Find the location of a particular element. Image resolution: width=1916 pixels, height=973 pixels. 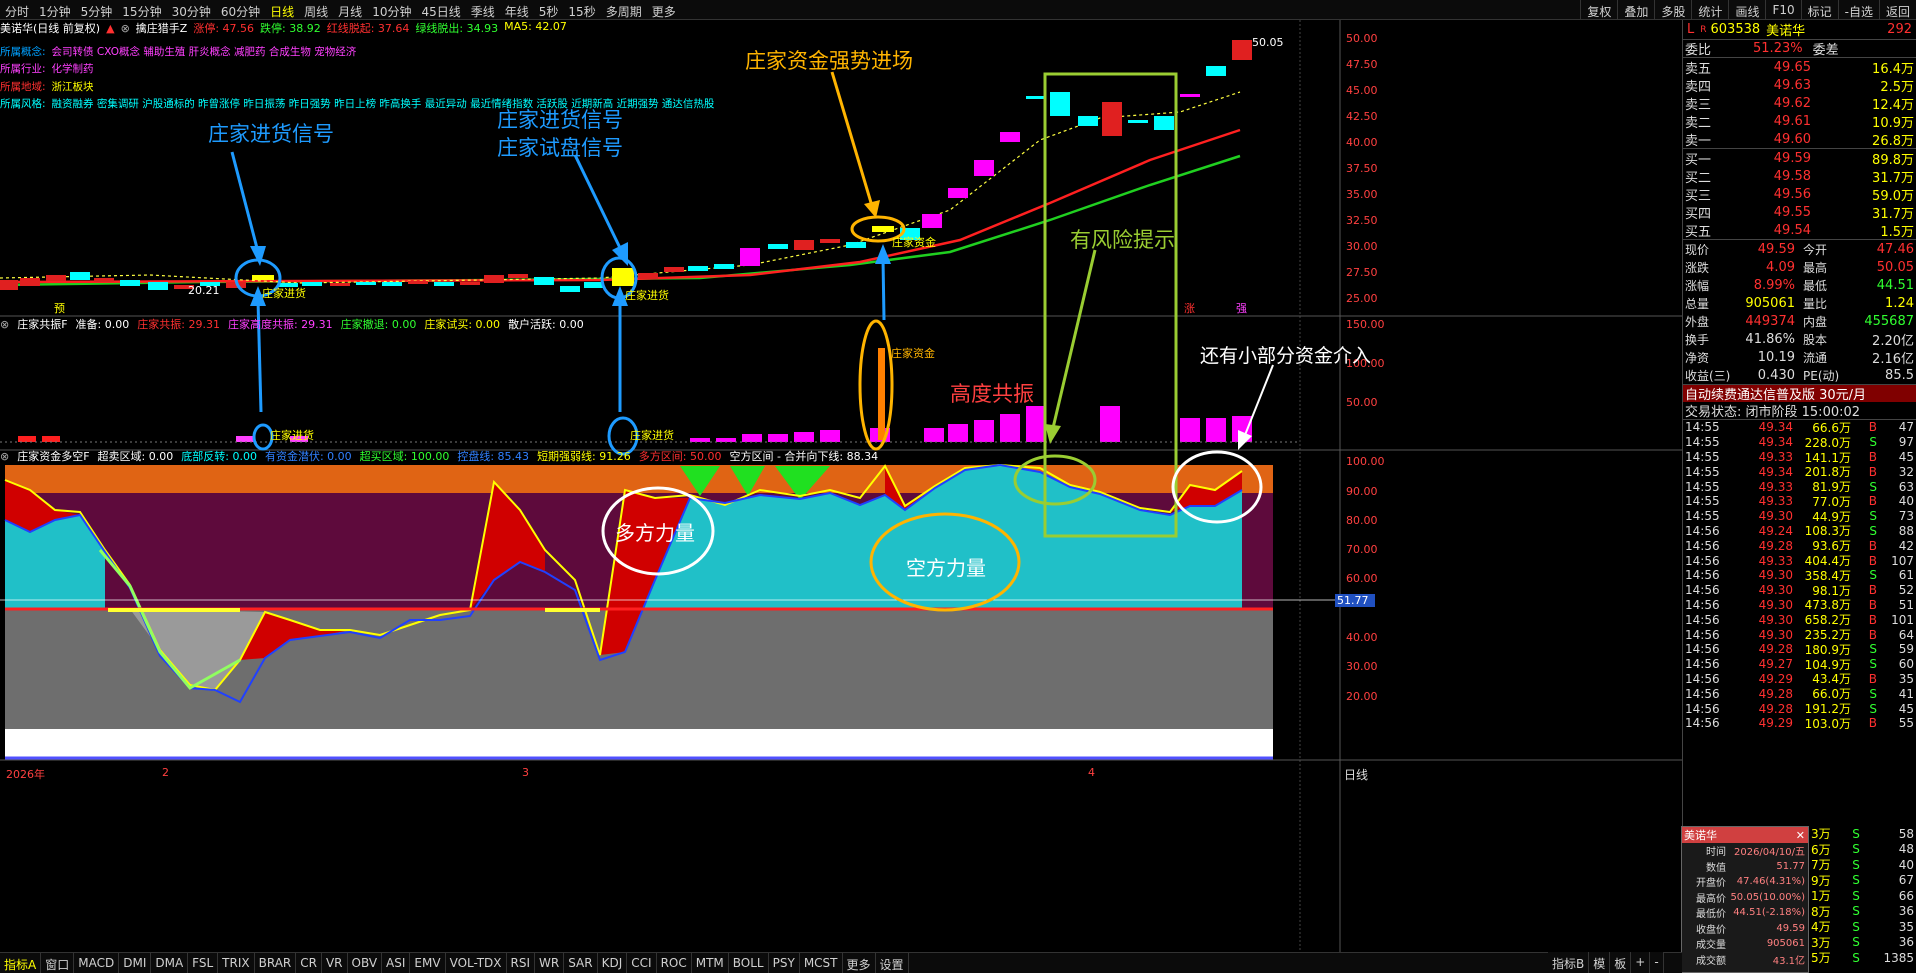

period-tab: 15秒 is located at coordinates (581, 10).